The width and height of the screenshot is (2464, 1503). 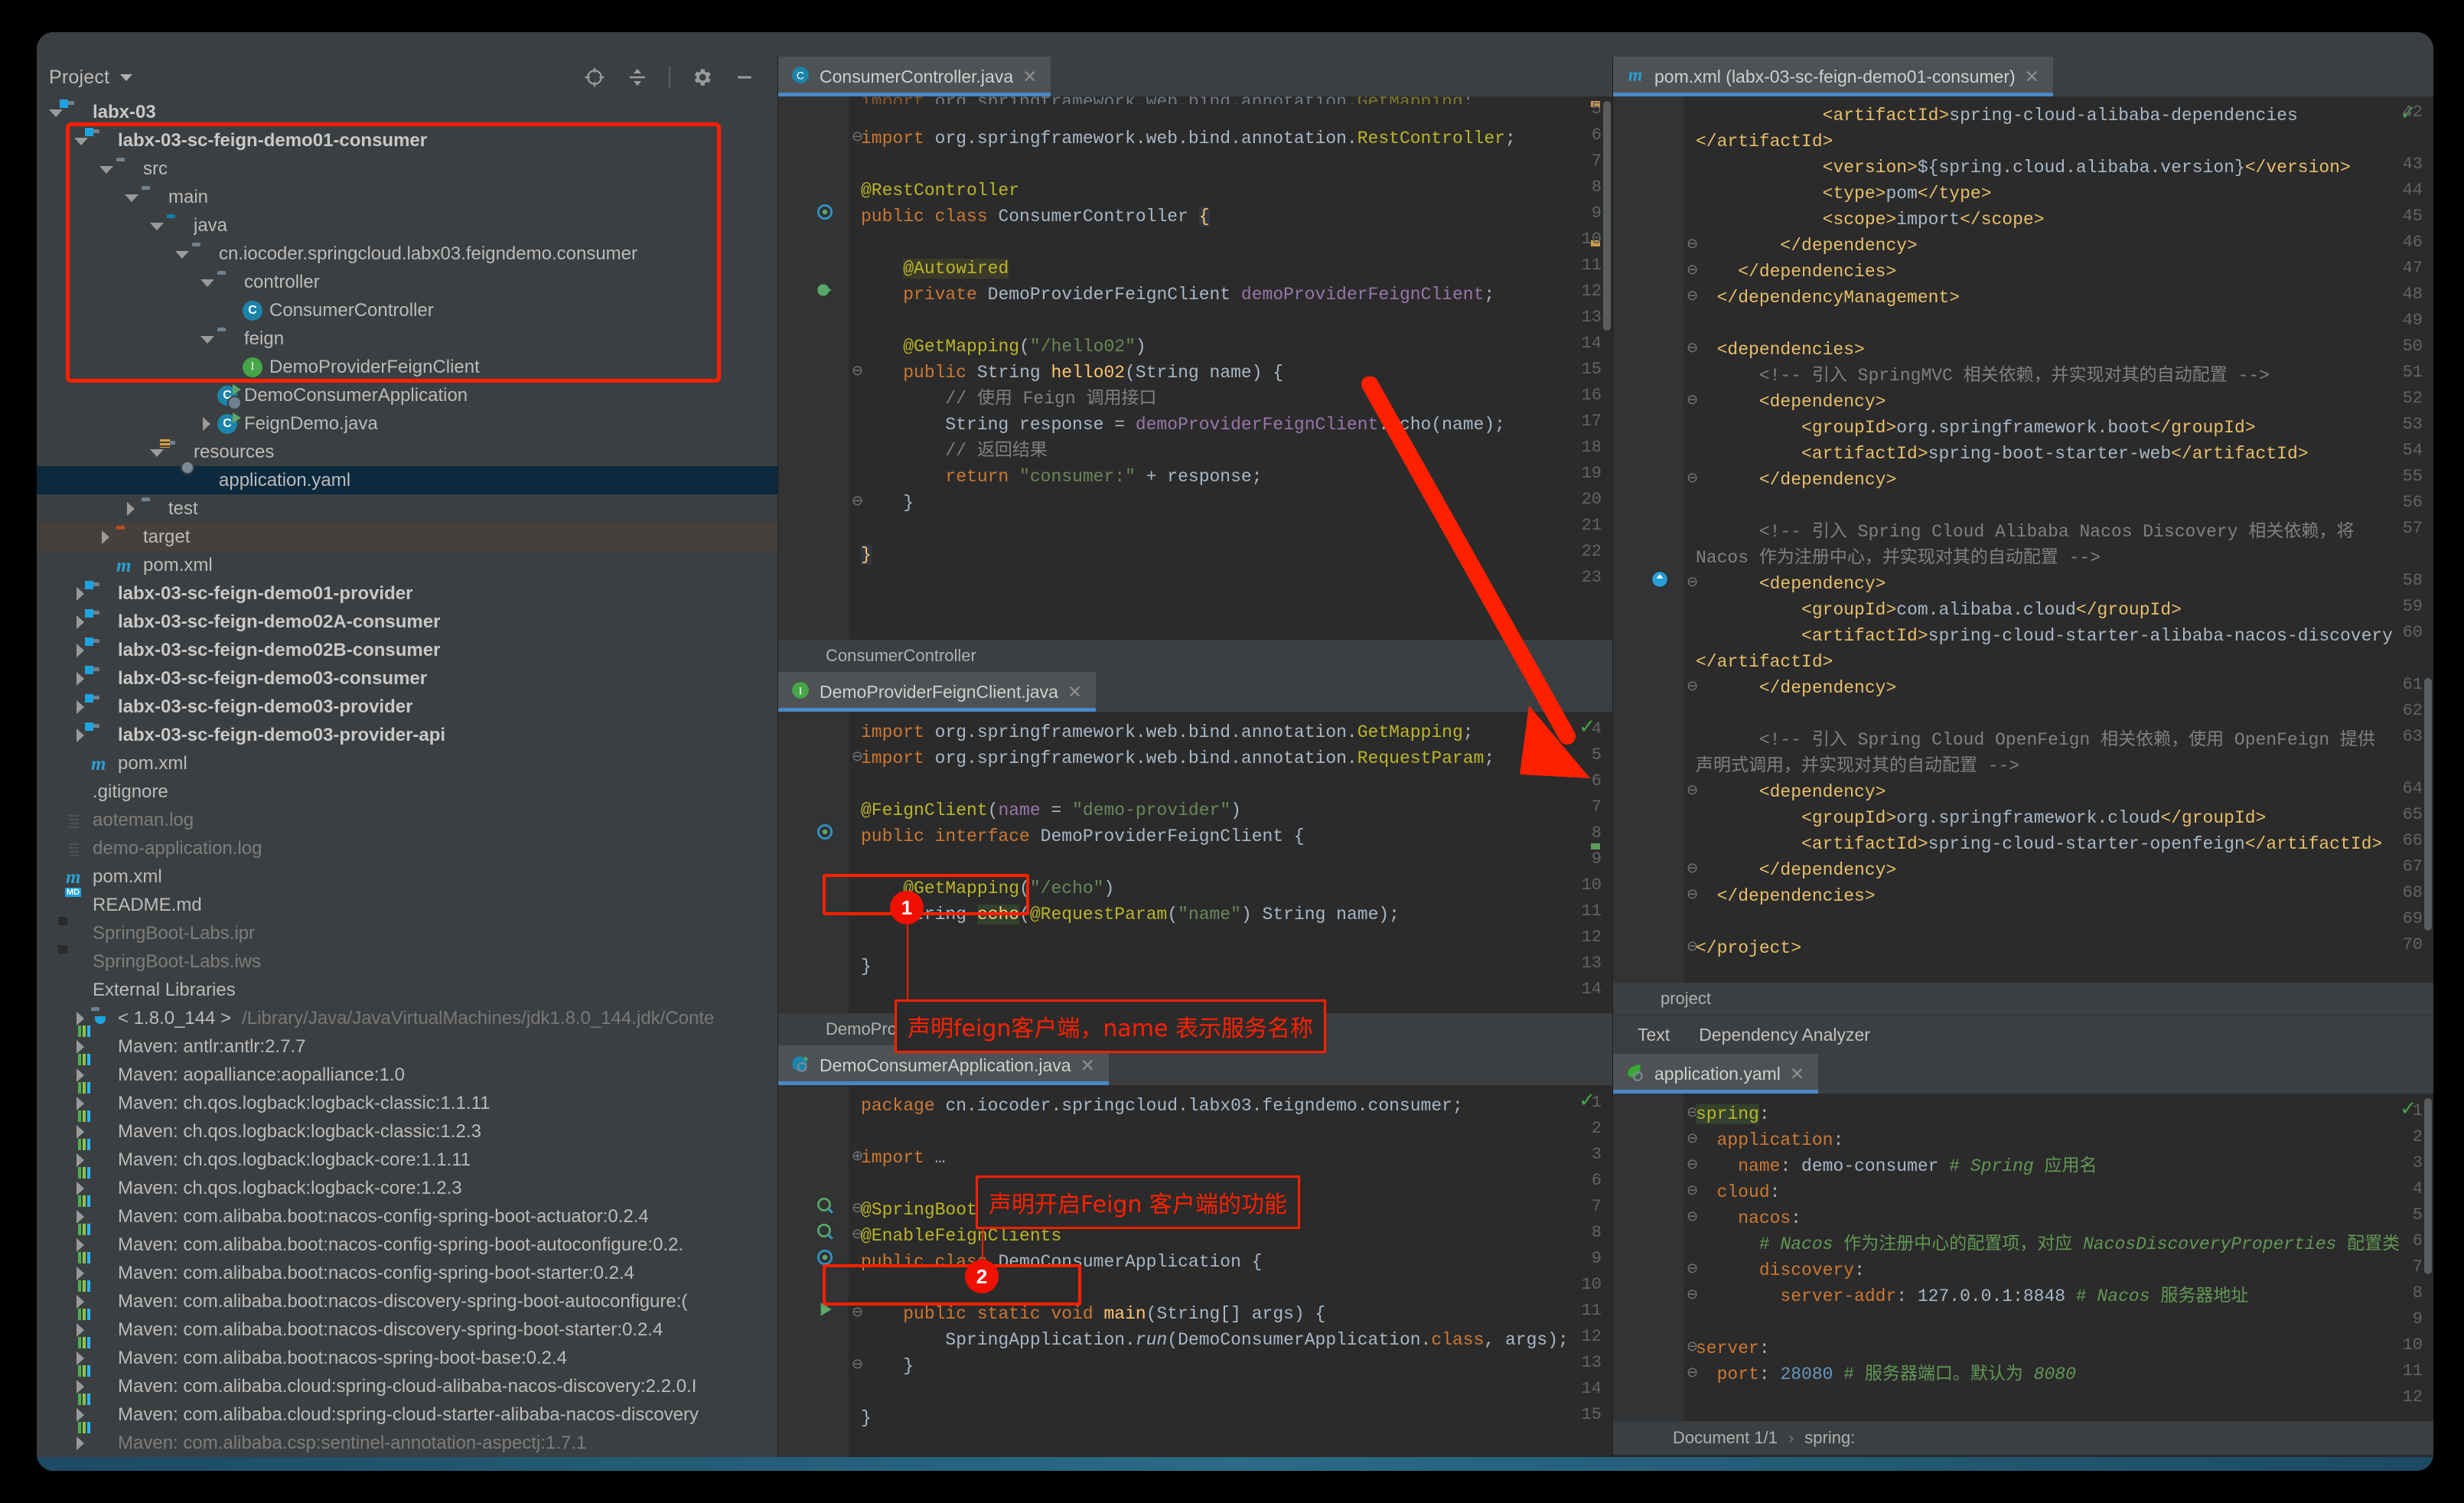 I want to click on tree-row: labx-03, so click(x=407, y=112).